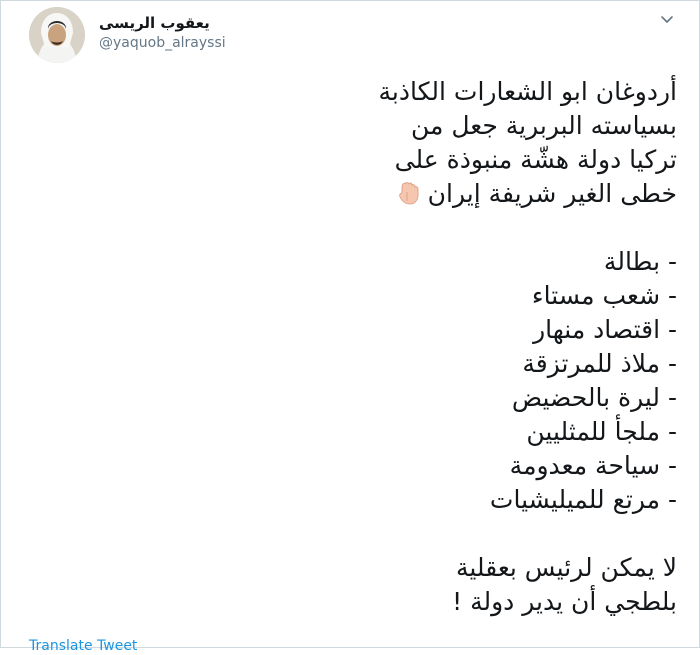  What do you see at coordinates (527, 91) in the screenshot?
I see `tweet-line: أردوغان ابو الشعارات الكاذبة` at bounding box center [527, 91].